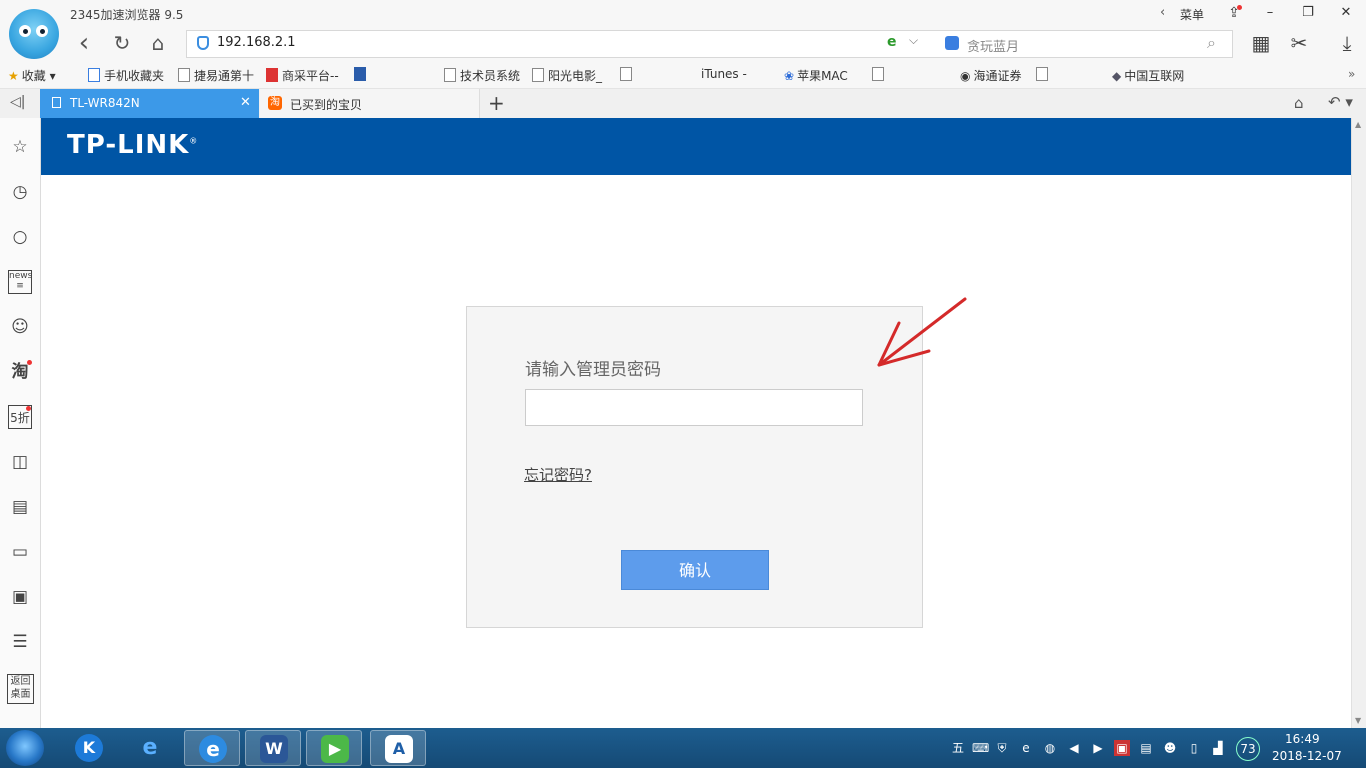 The image size is (1366, 768). I want to click on tray-app-icon: ▣, so click(1122, 748).